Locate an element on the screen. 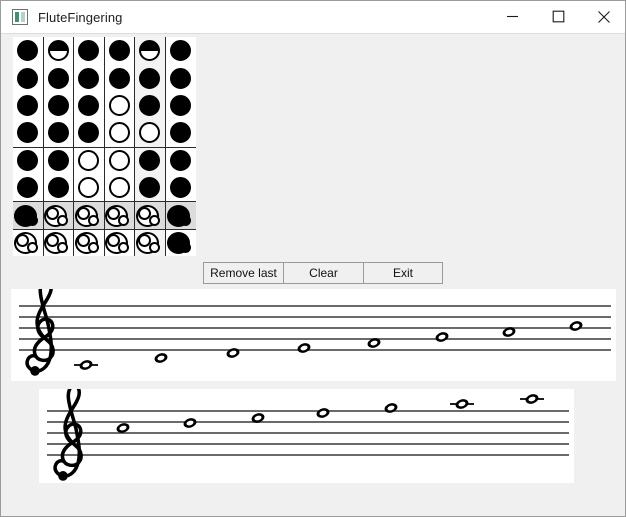 Image resolution: width=626 pixels, height=517 pixels. hole-half-icon is located at coordinates (58, 51).